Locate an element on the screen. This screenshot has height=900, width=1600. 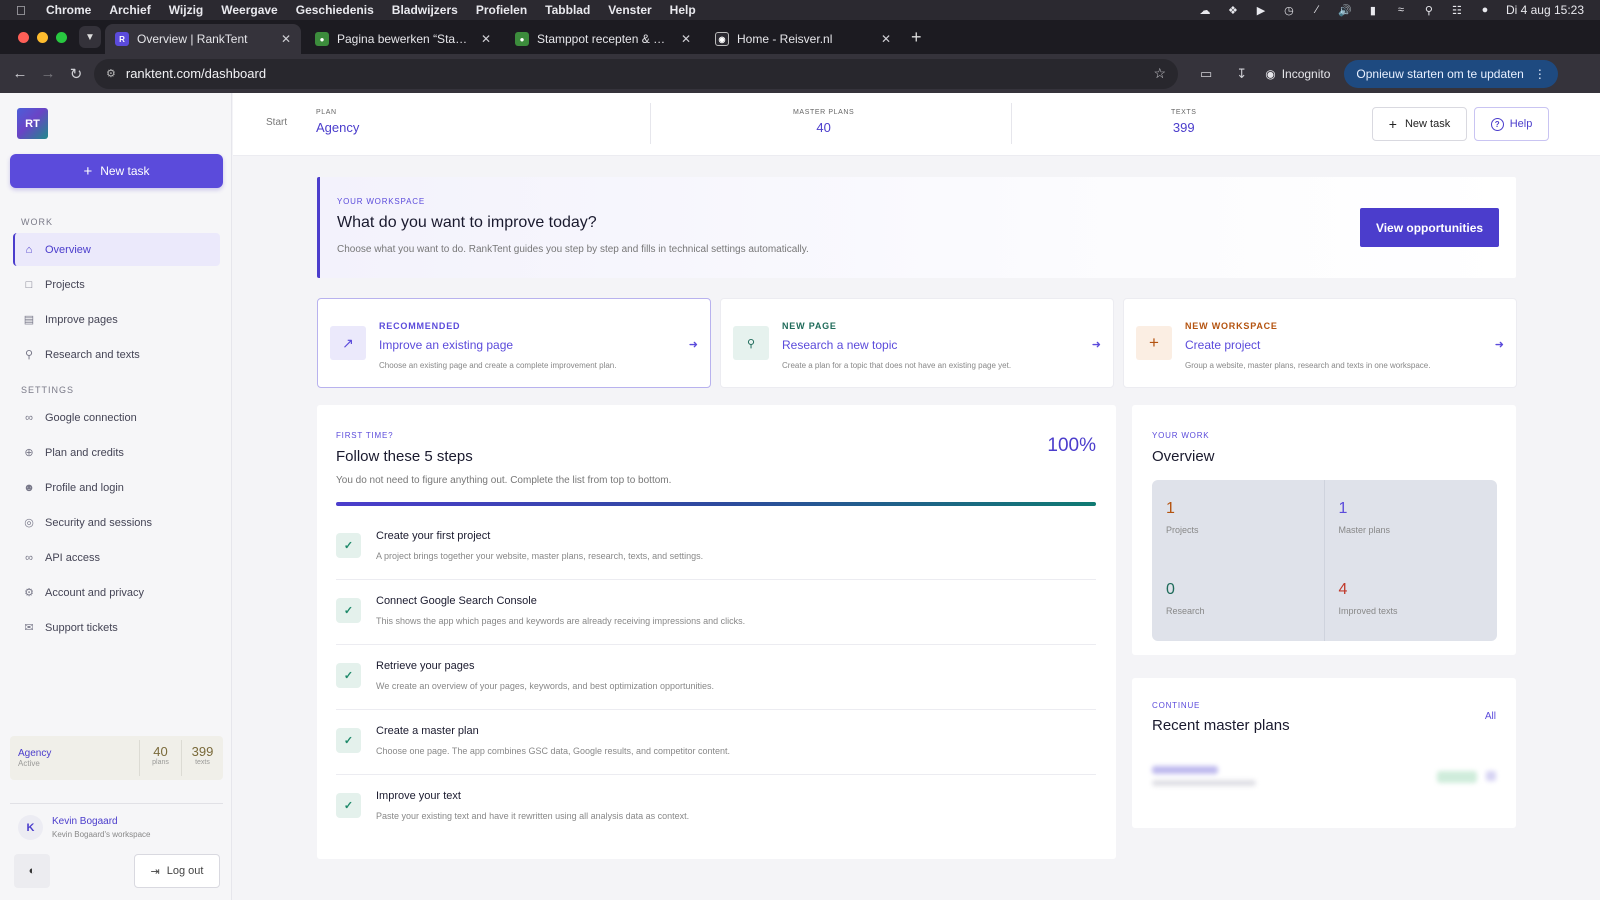
menu-item-tabblad: Tabblad is located at coordinates (567, 10).